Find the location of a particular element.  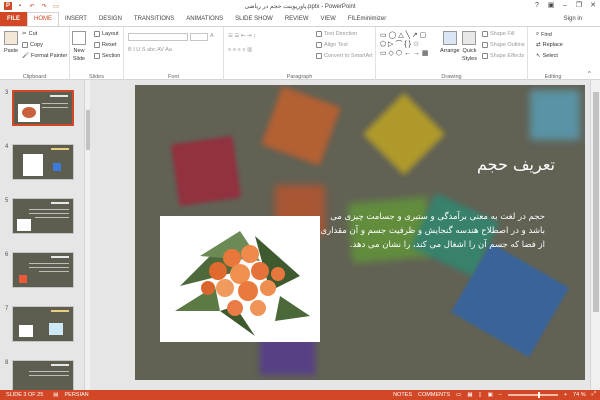

tab-file: FILE is located at coordinates (13, 19).